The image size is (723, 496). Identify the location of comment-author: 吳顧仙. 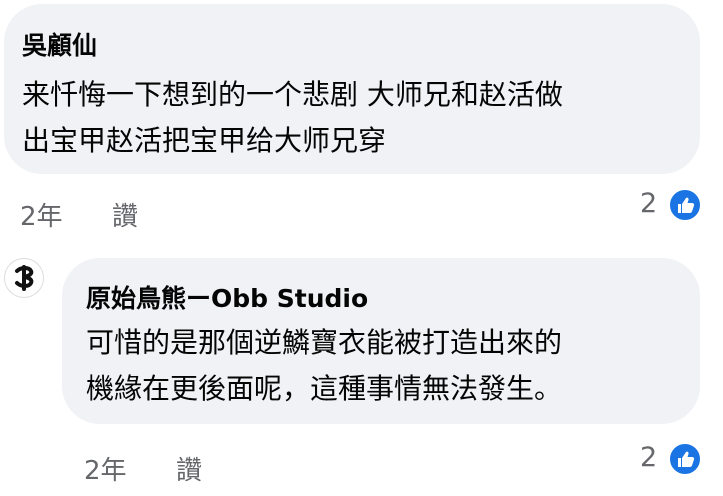
(59, 44).